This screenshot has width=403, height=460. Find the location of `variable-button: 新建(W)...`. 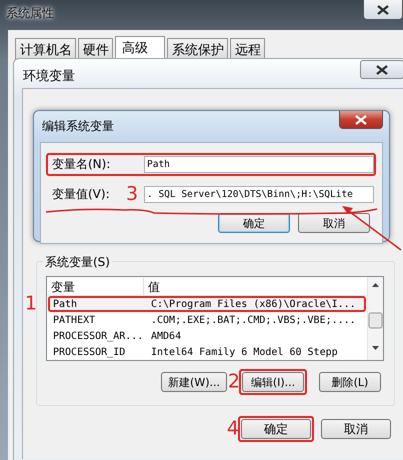

variable-button: 新建(W)... is located at coordinates (194, 382).